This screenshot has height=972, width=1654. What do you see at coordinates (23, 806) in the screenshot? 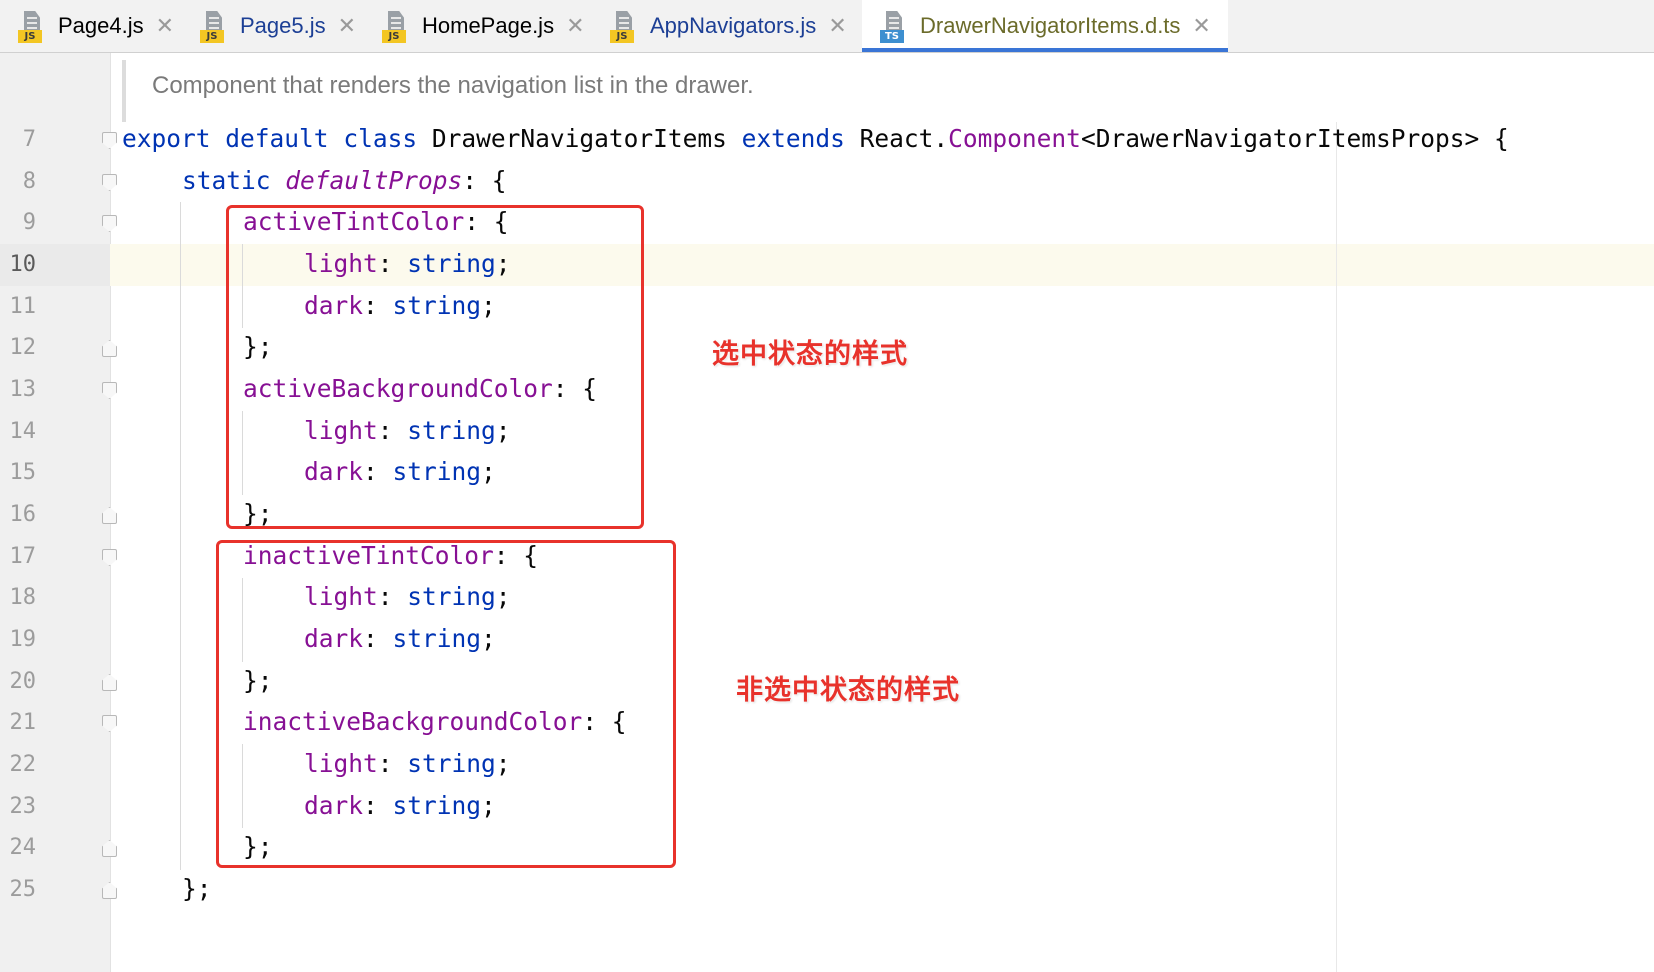
I see `line-number: 23` at bounding box center [23, 806].